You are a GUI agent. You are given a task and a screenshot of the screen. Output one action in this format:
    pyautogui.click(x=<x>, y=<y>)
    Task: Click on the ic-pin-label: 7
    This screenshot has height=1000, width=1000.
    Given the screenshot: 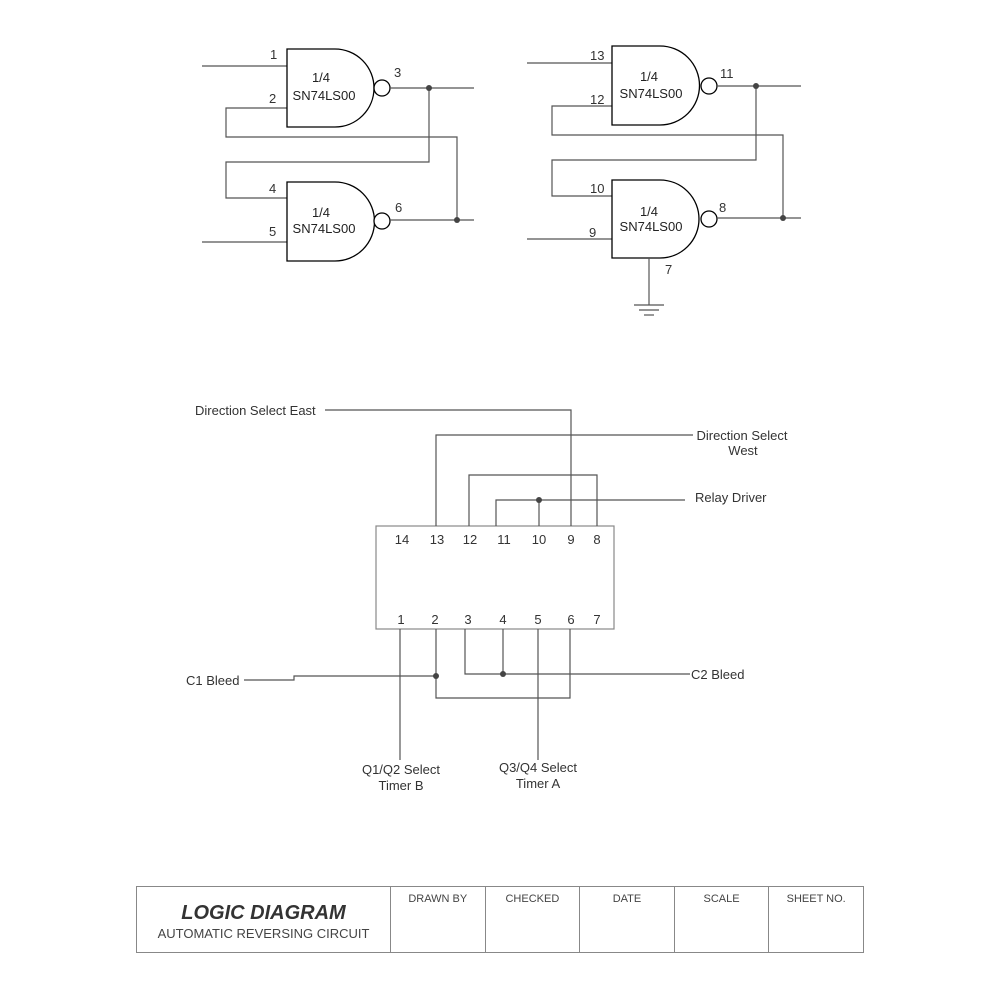 What is the action you would take?
    pyautogui.click(x=596, y=619)
    